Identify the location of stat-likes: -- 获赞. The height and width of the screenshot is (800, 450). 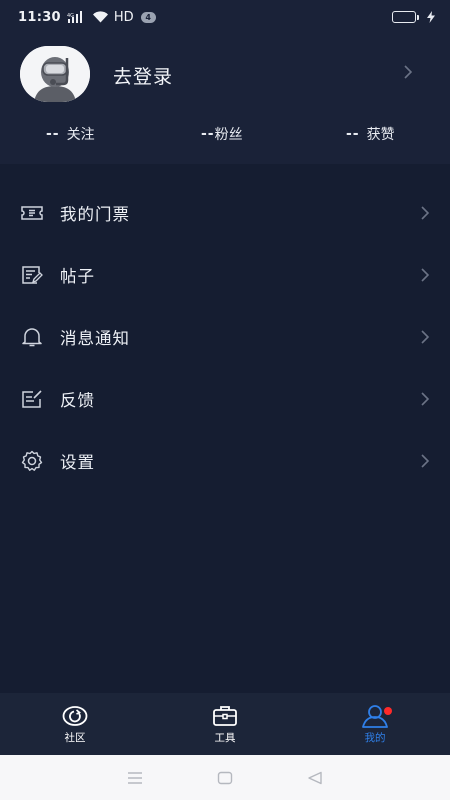
(370, 134).